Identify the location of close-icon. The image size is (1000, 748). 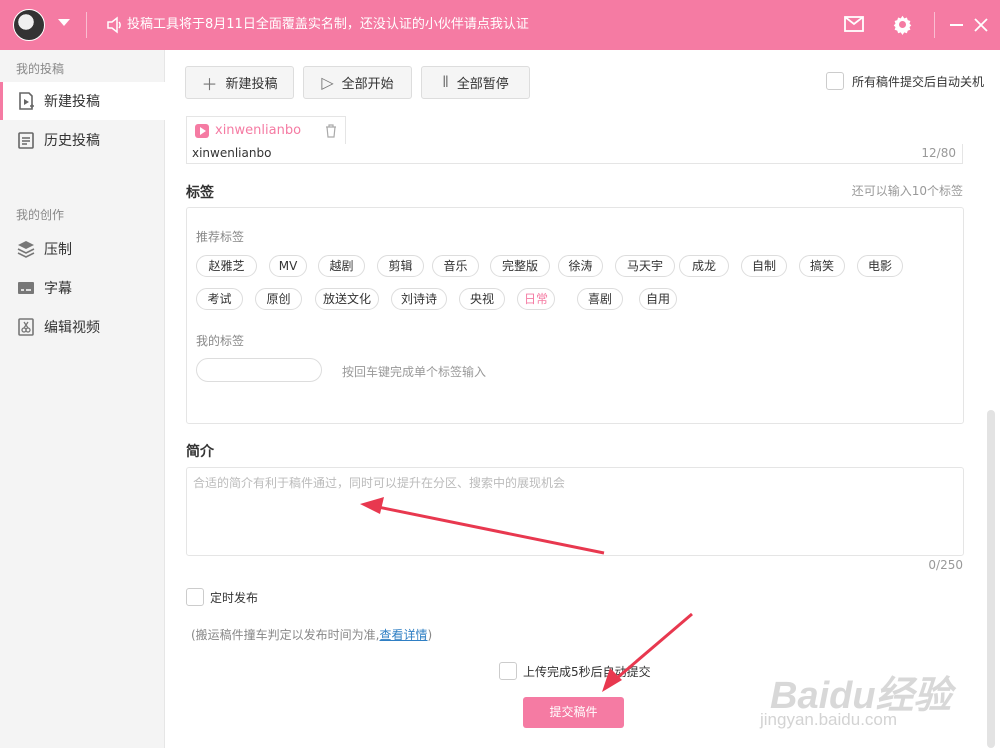
(981, 25).